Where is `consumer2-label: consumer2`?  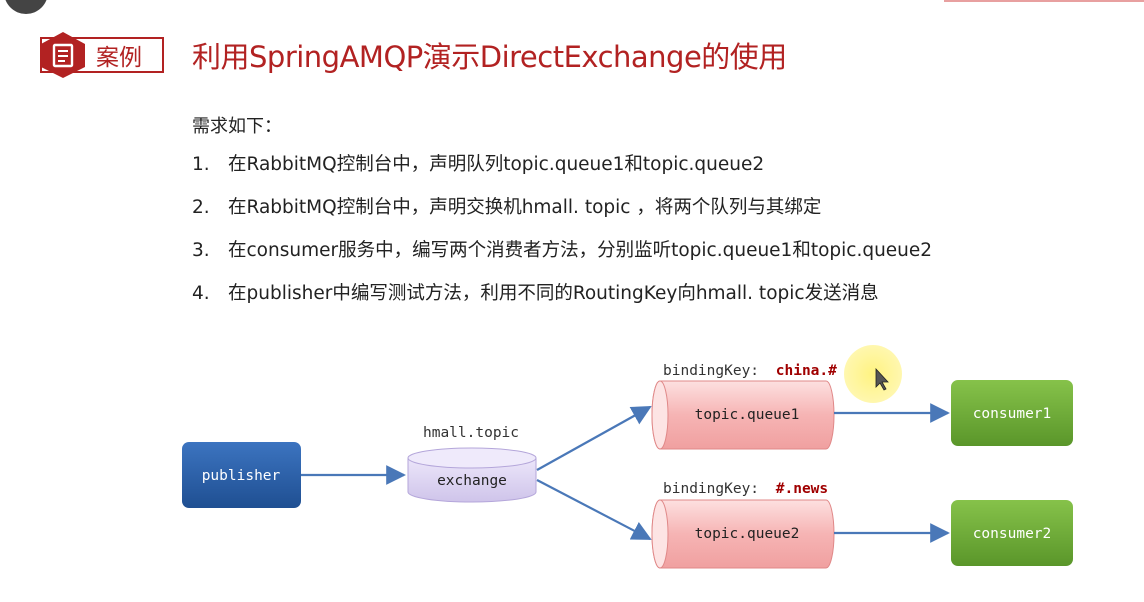
consumer2-label: consumer2 is located at coordinates (1012, 534).